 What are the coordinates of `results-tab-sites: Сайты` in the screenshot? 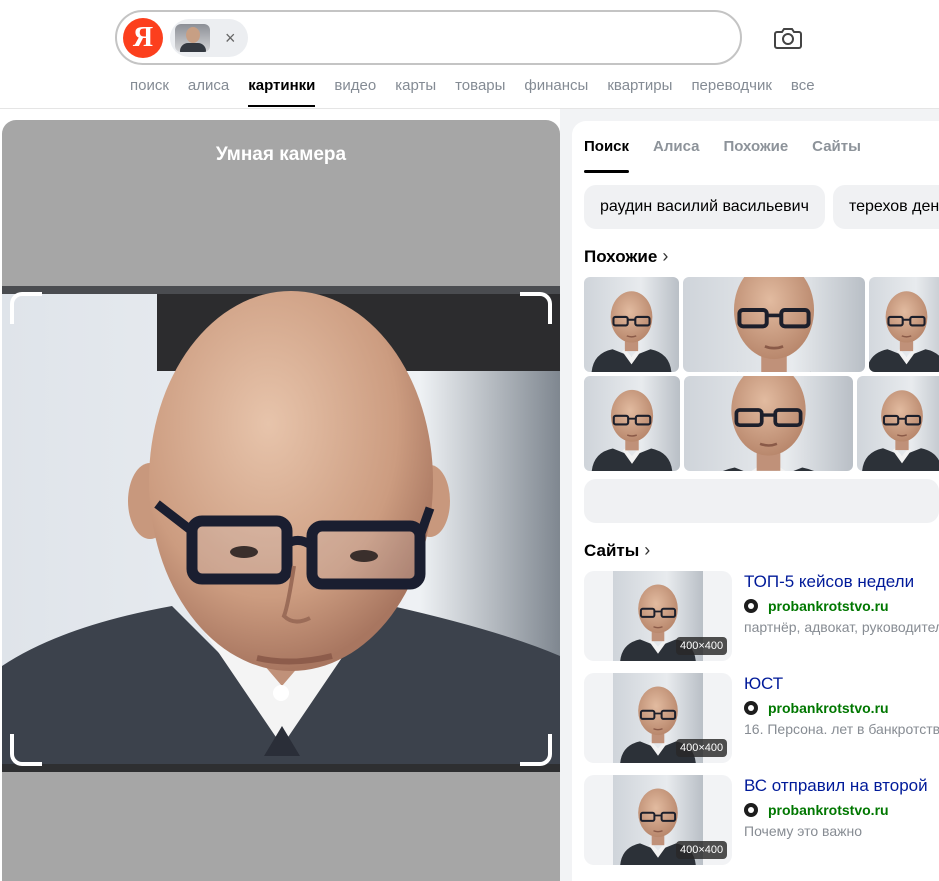 It's located at (836, 155).